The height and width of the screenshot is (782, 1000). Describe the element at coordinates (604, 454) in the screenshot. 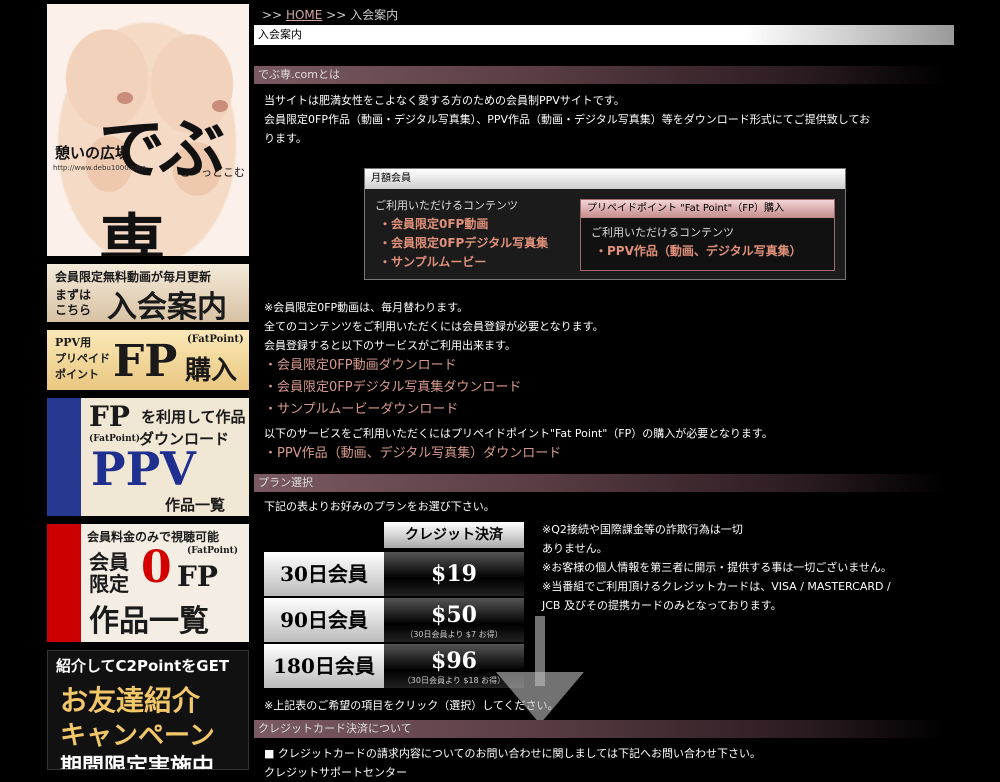

I see `service-link-ppv: ・PPV作品（動画、デジタル写真集）ダウンロード` at that location.